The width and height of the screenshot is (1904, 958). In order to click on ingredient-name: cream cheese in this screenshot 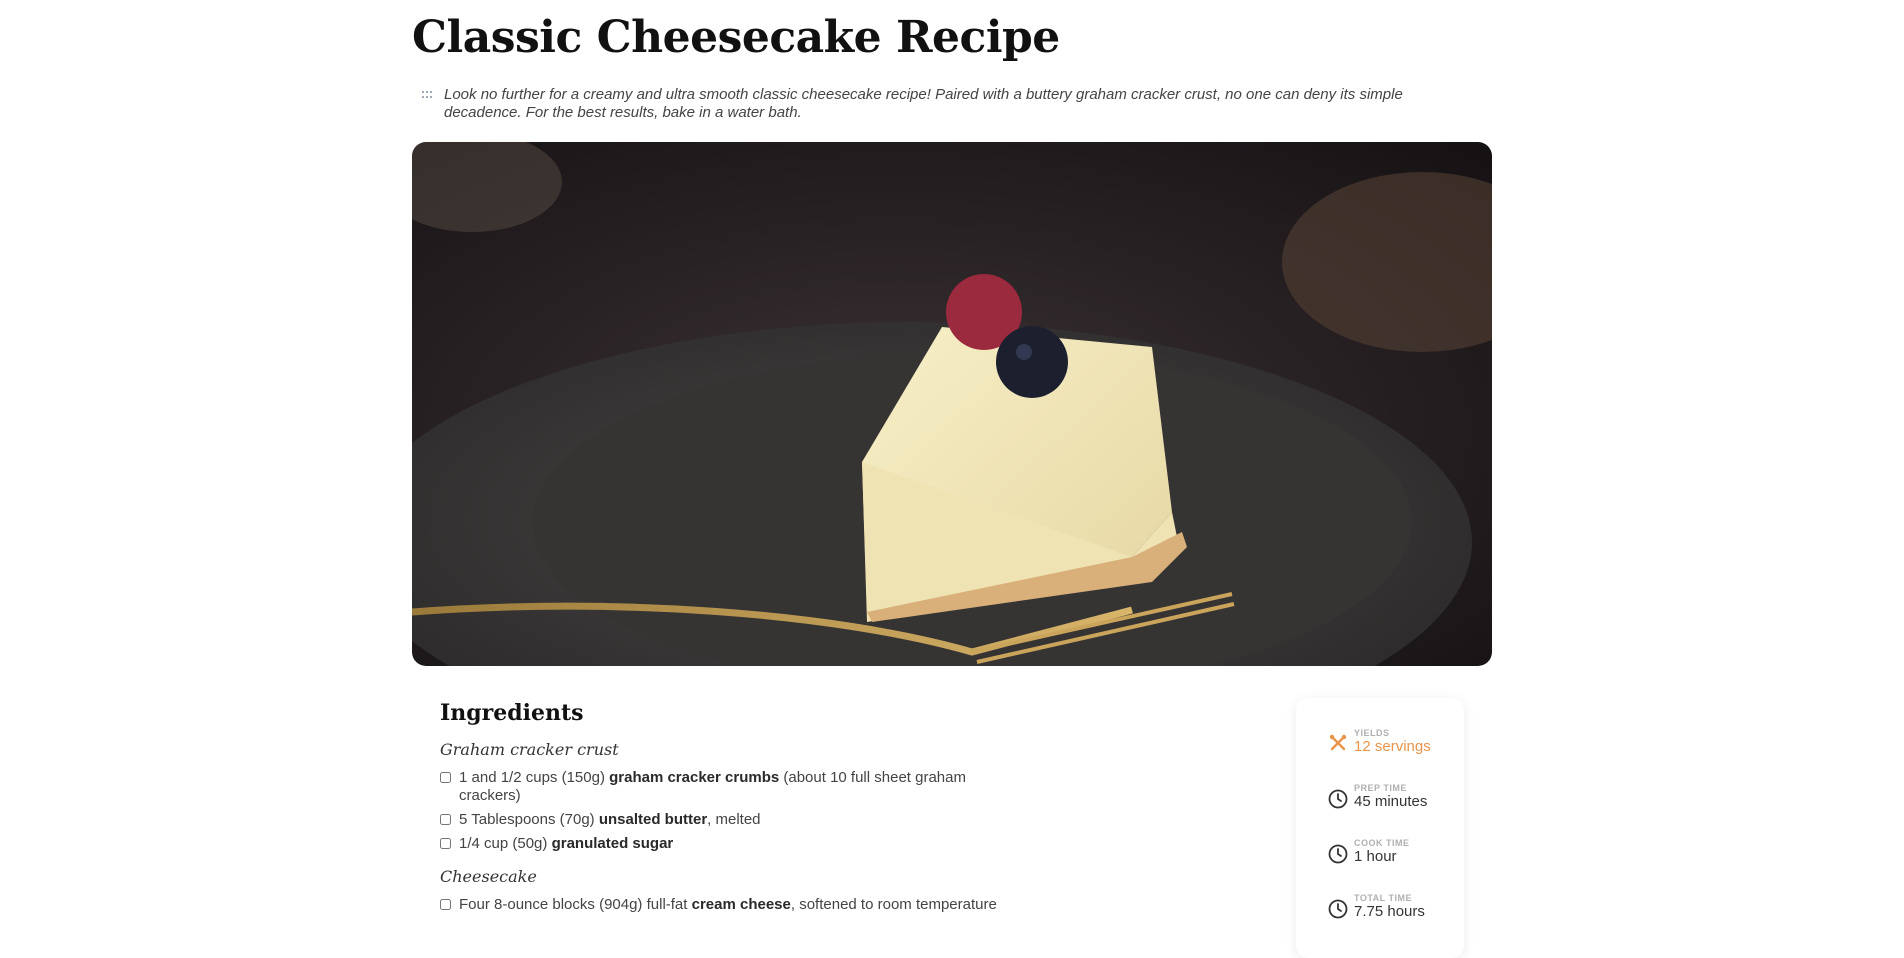, I will do `click(741, 904)`.